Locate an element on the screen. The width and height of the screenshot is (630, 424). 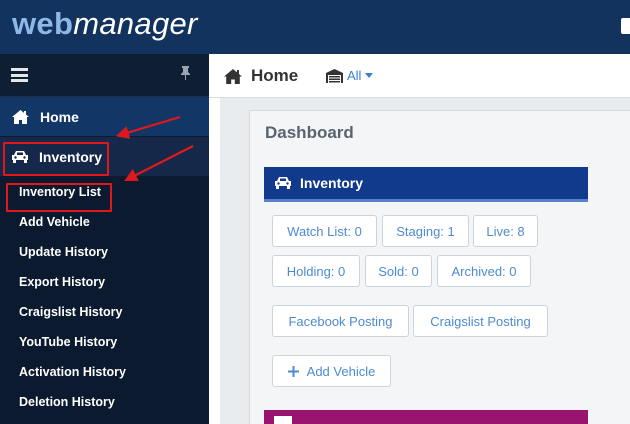
sidebar-subitem-update-history: Update History is located at coordinates (104, 252).